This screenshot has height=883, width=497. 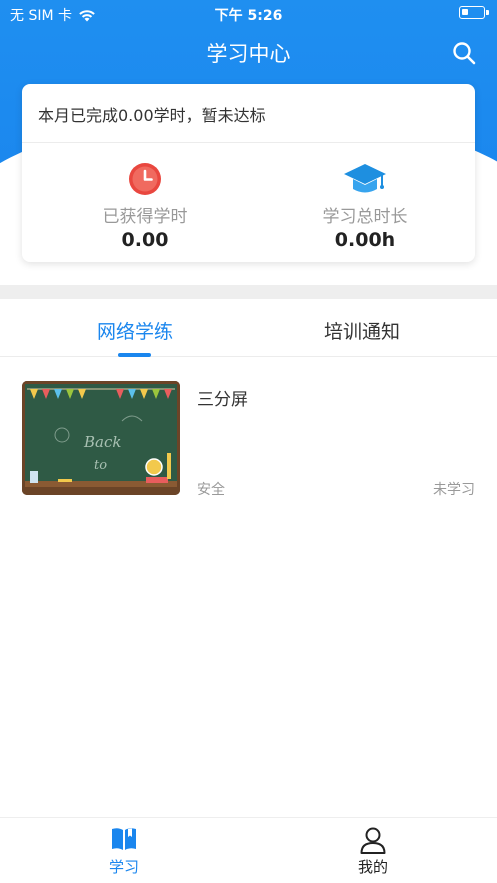 I want to click on total-duration-stat: 学习总时长 0.00h, so click(x=365, y=206).